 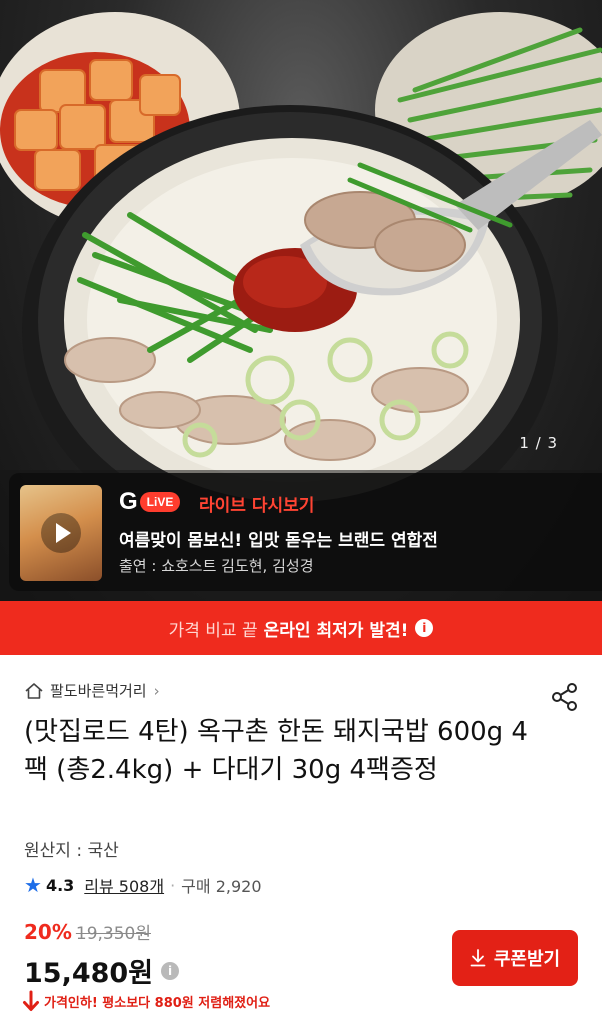 I want to click on price-drop-text: 가격인하! 평소보다 880원 저렴해졌어요, so click(x=157, y=1003).